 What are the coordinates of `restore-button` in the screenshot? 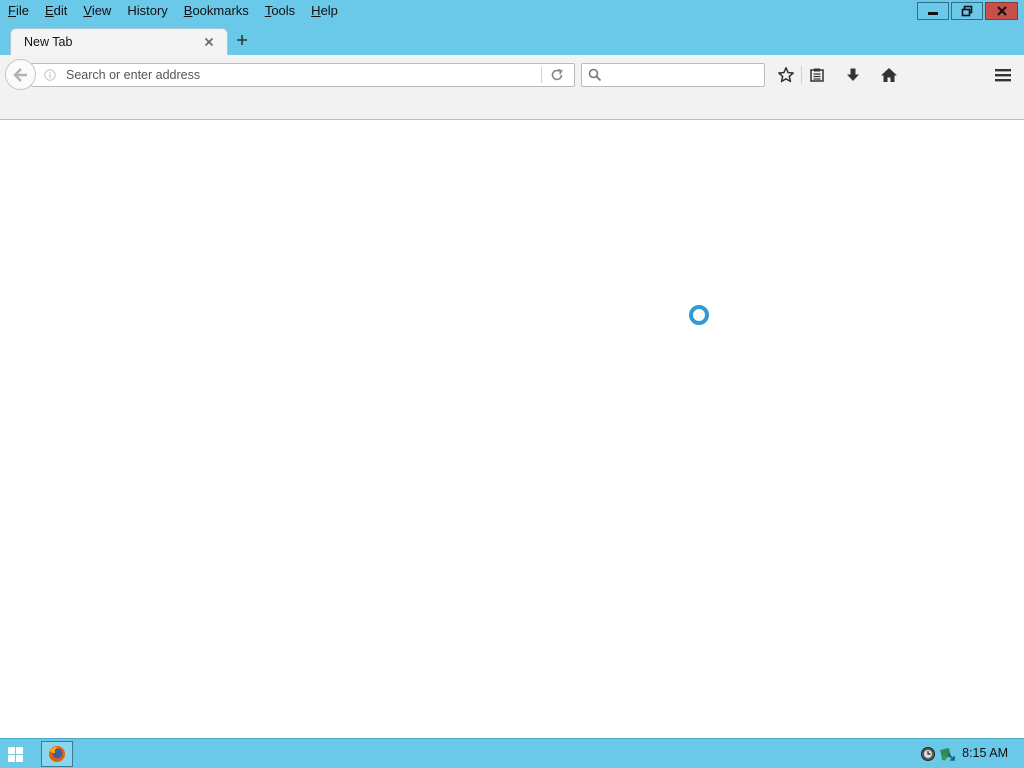 It's located at (967, 11).